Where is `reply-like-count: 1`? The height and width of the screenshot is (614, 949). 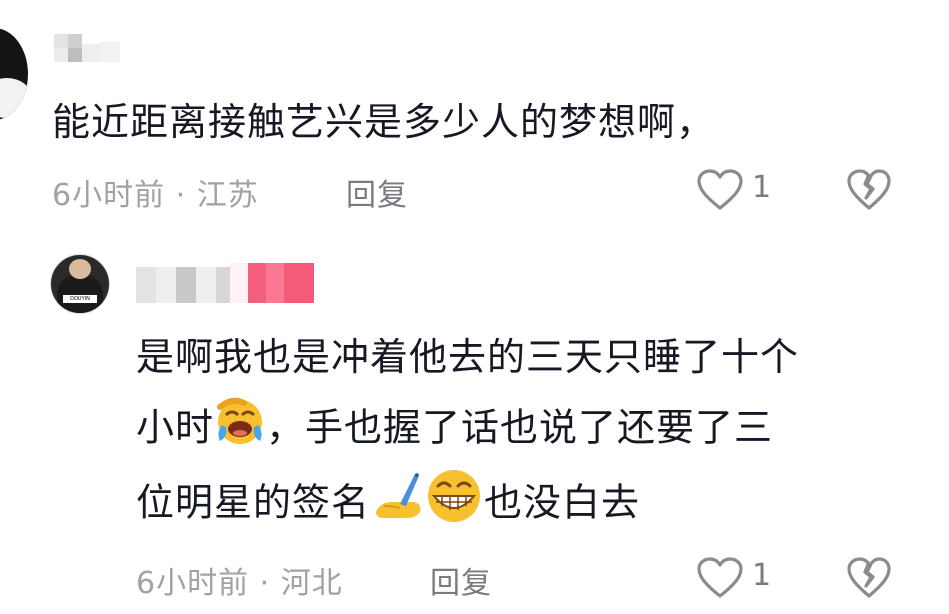 reply-like-count: 1 is located at coordinates (762, 575).